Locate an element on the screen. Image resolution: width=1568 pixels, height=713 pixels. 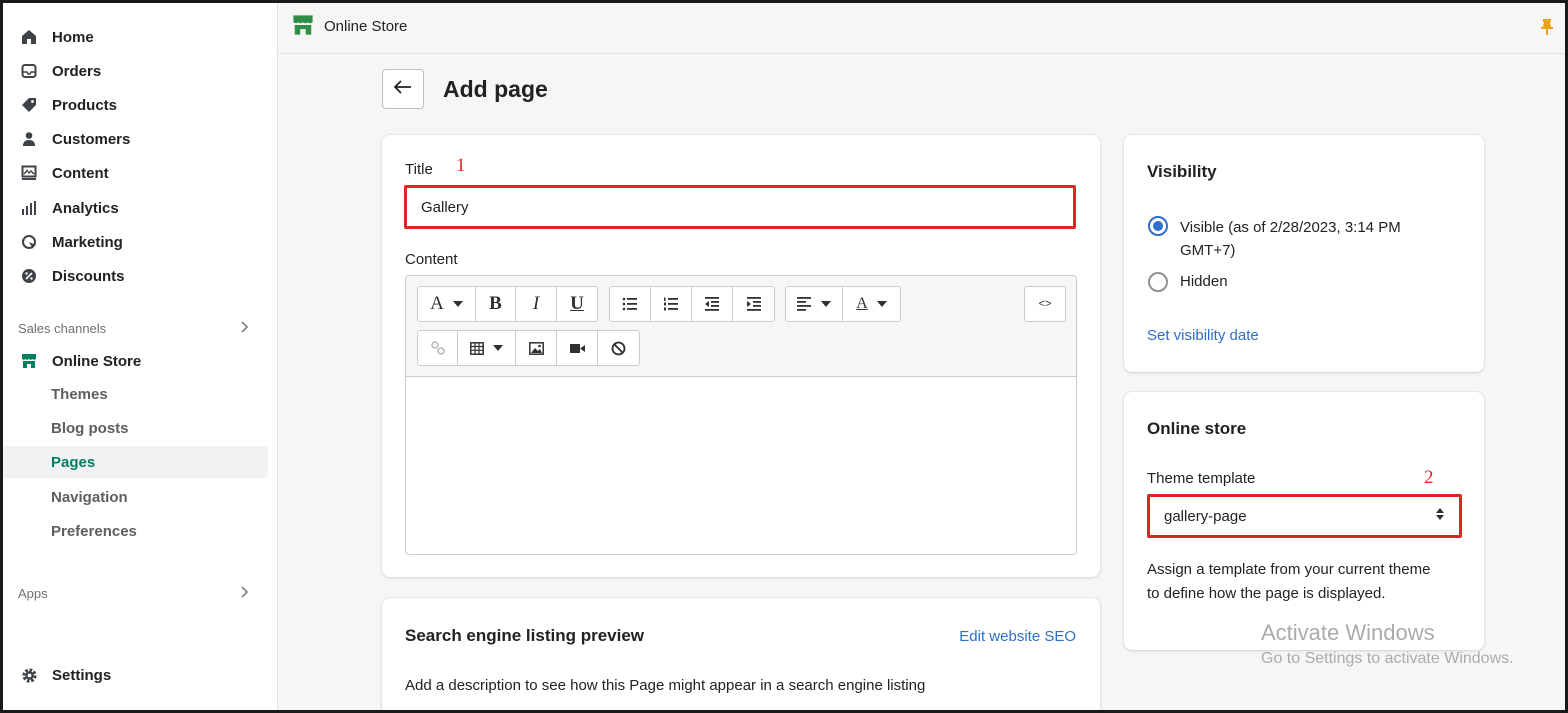
person-icon is located at coordinates (29, 139).